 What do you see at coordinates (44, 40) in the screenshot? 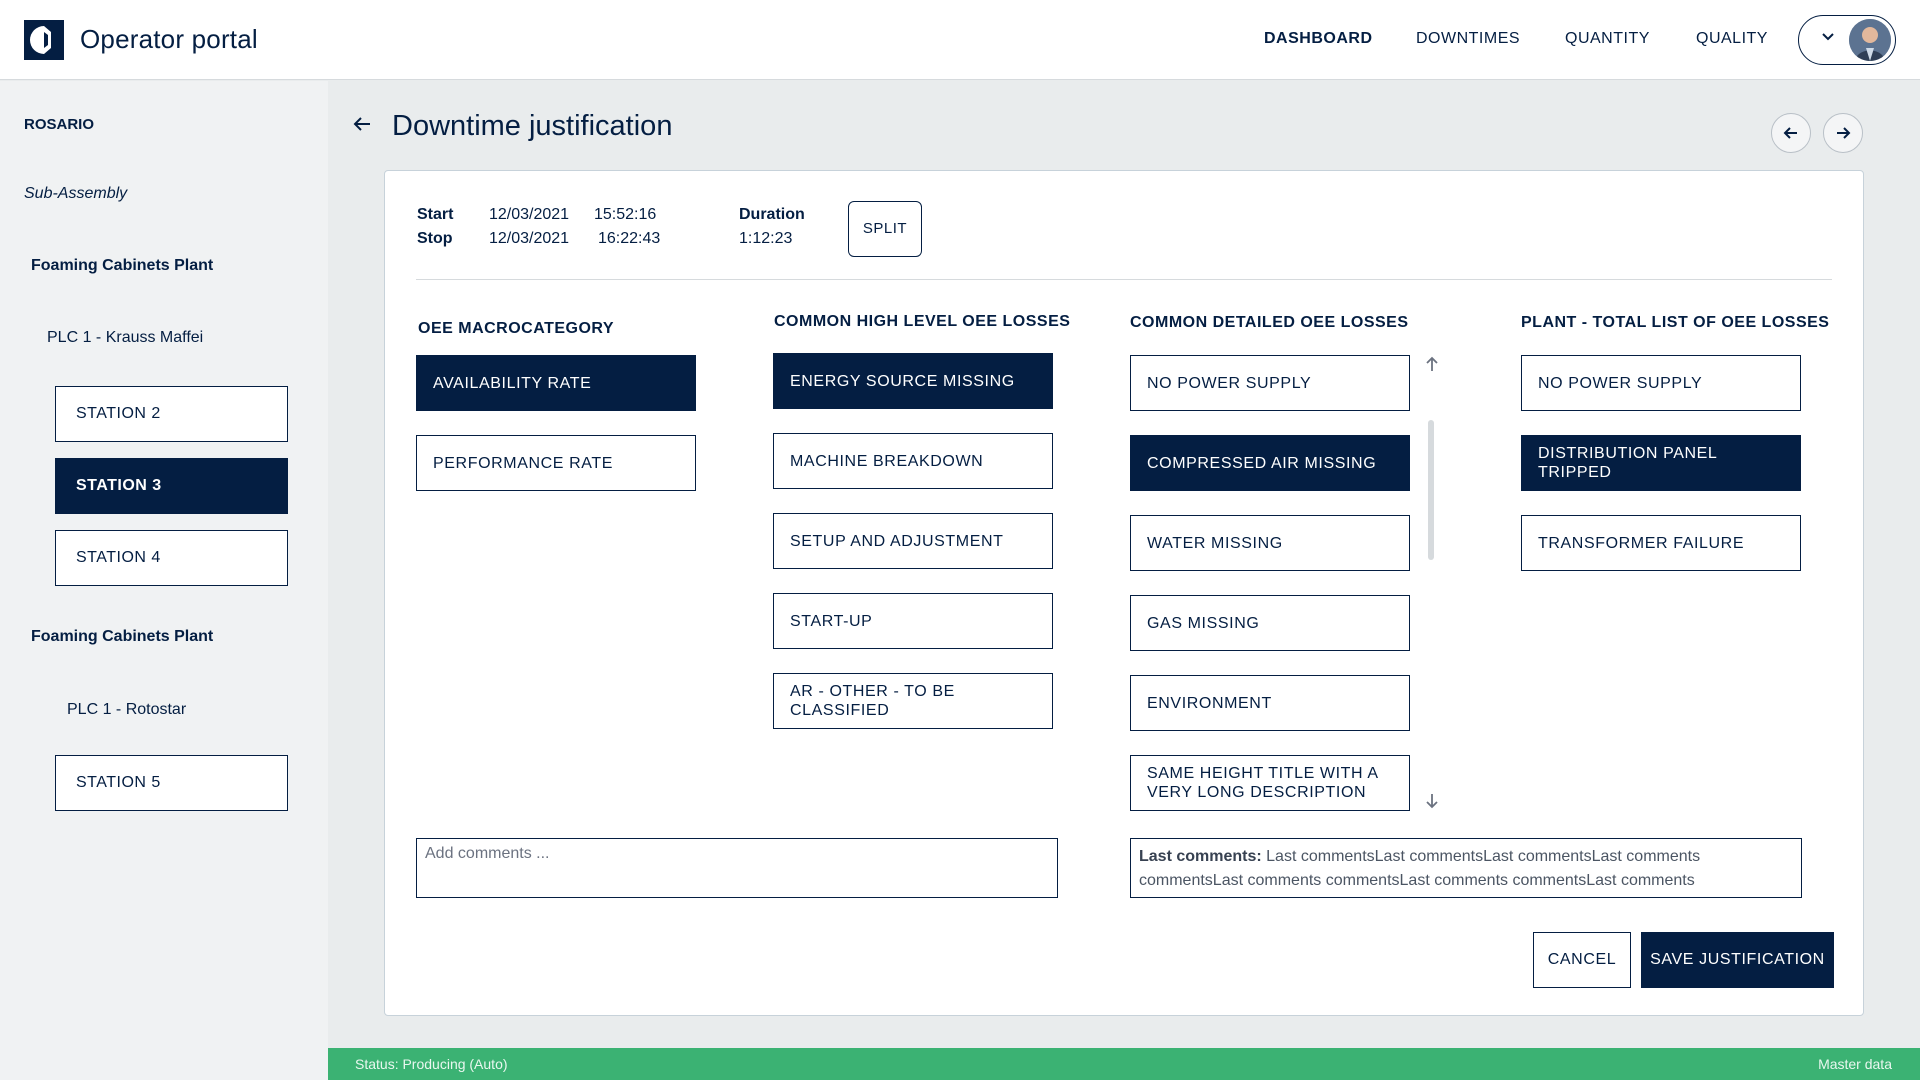
I see `electrolux-logo` at bounding box center [44, 40].